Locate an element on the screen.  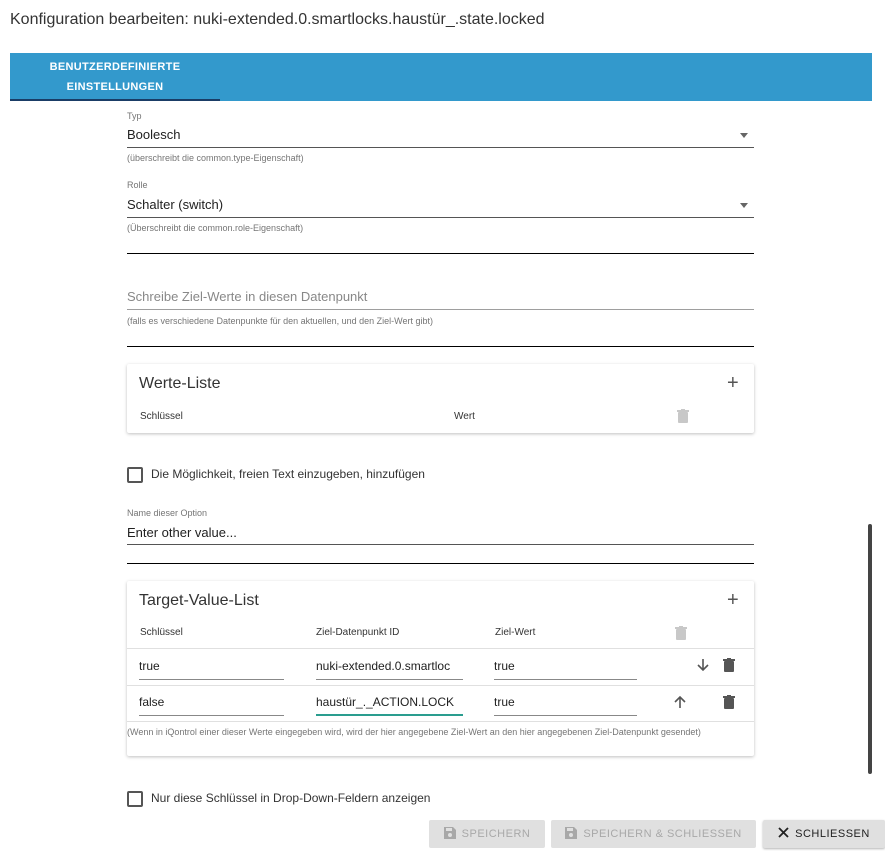
tvl-row2-datapoint-input: haustür_._ACTION.LOCK is located at coordinates (389, 702).